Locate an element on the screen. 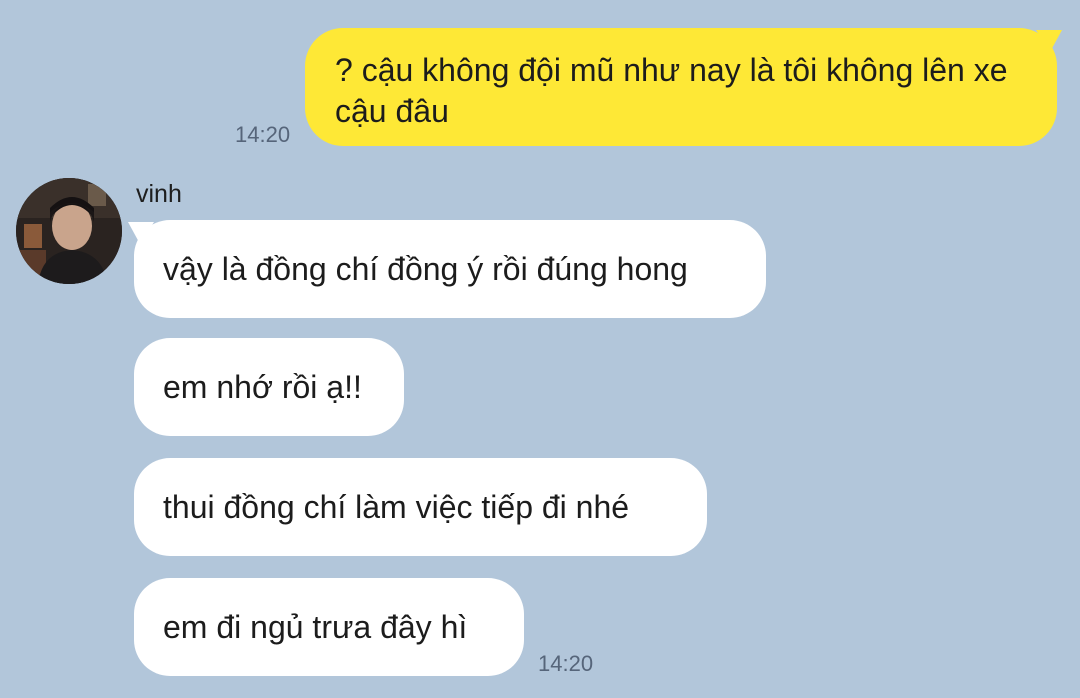  avatar-photo is located at coordinates (69, 231).